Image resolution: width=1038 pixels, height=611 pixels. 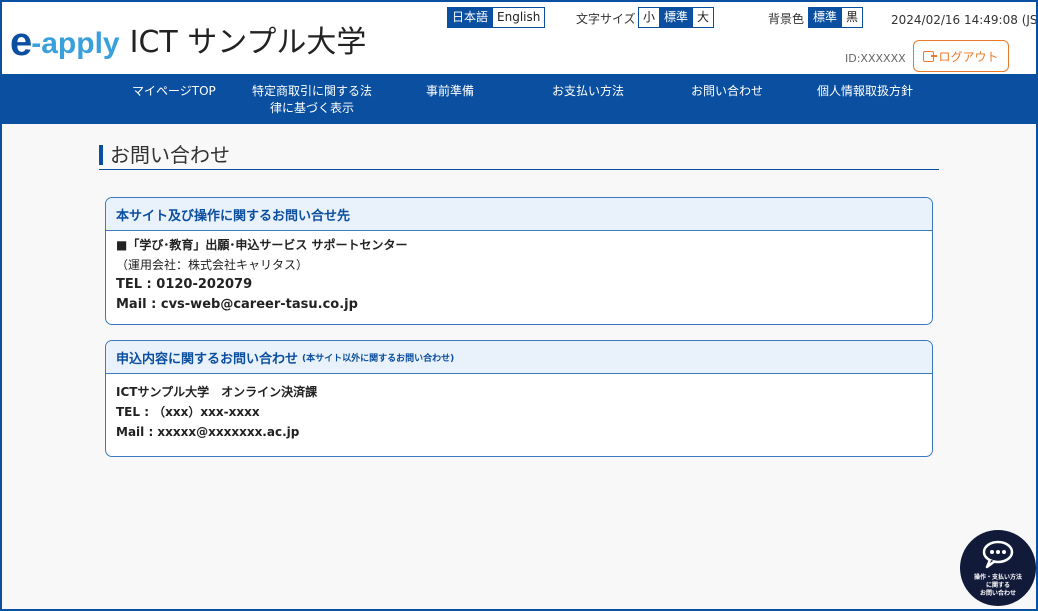 I want to click on chat-label-line3: お問い合わせ, so click(x=997, y=593).